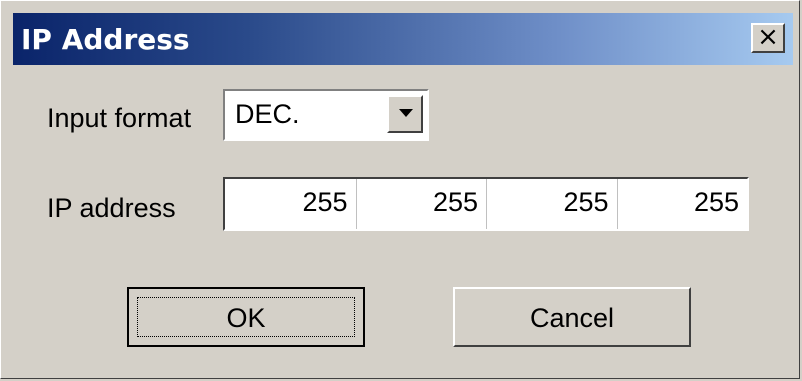 This screenshot has width=802, height=381. I want to click on input-format-value: DEC., so click(267, 114).